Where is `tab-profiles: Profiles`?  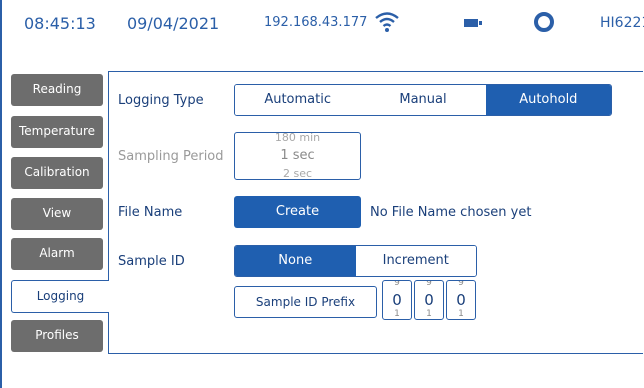
tab-profiles: Profiles is located at coordinates (57, 336).